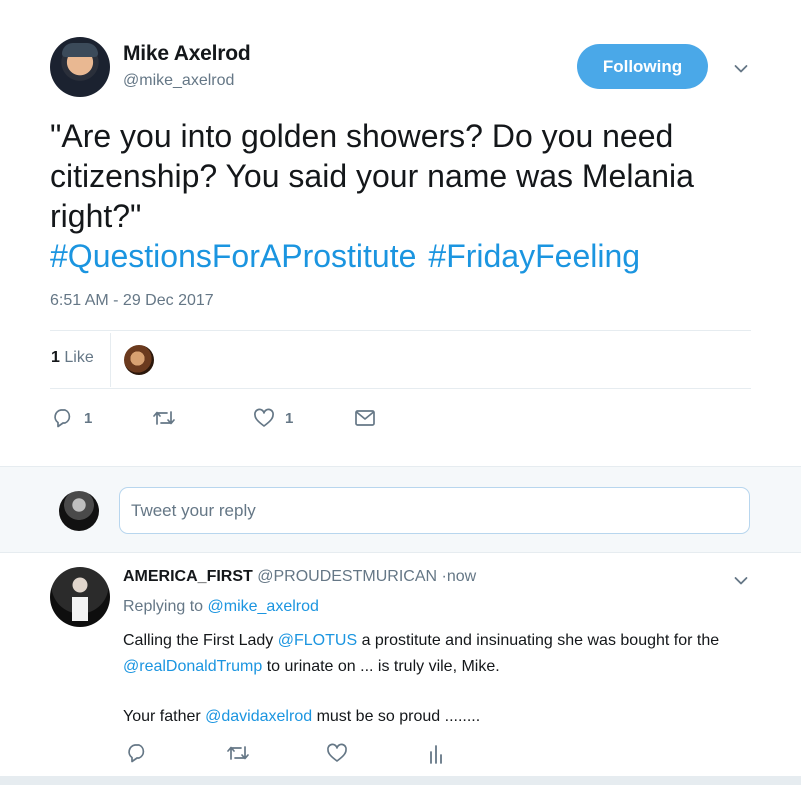 This screenshot has height=785, width=801. What do you see at coordinates (383, 666) in the screenshot?
I see `text-segment: to urinate on ... is truly vile, Mike.` at bounding box center [383, 666].